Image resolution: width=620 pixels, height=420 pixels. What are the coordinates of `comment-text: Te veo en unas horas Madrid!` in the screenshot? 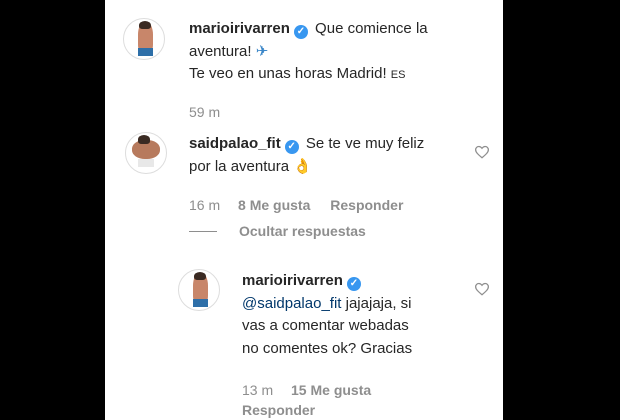 It's located at (290, 73).